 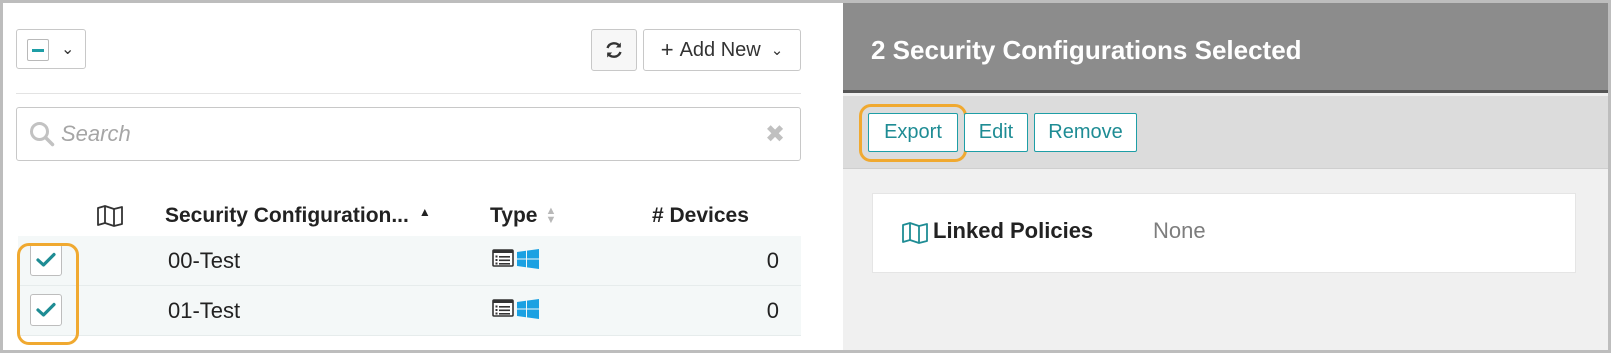 I want to click on refresh-icon, so click(x=614, y=50).